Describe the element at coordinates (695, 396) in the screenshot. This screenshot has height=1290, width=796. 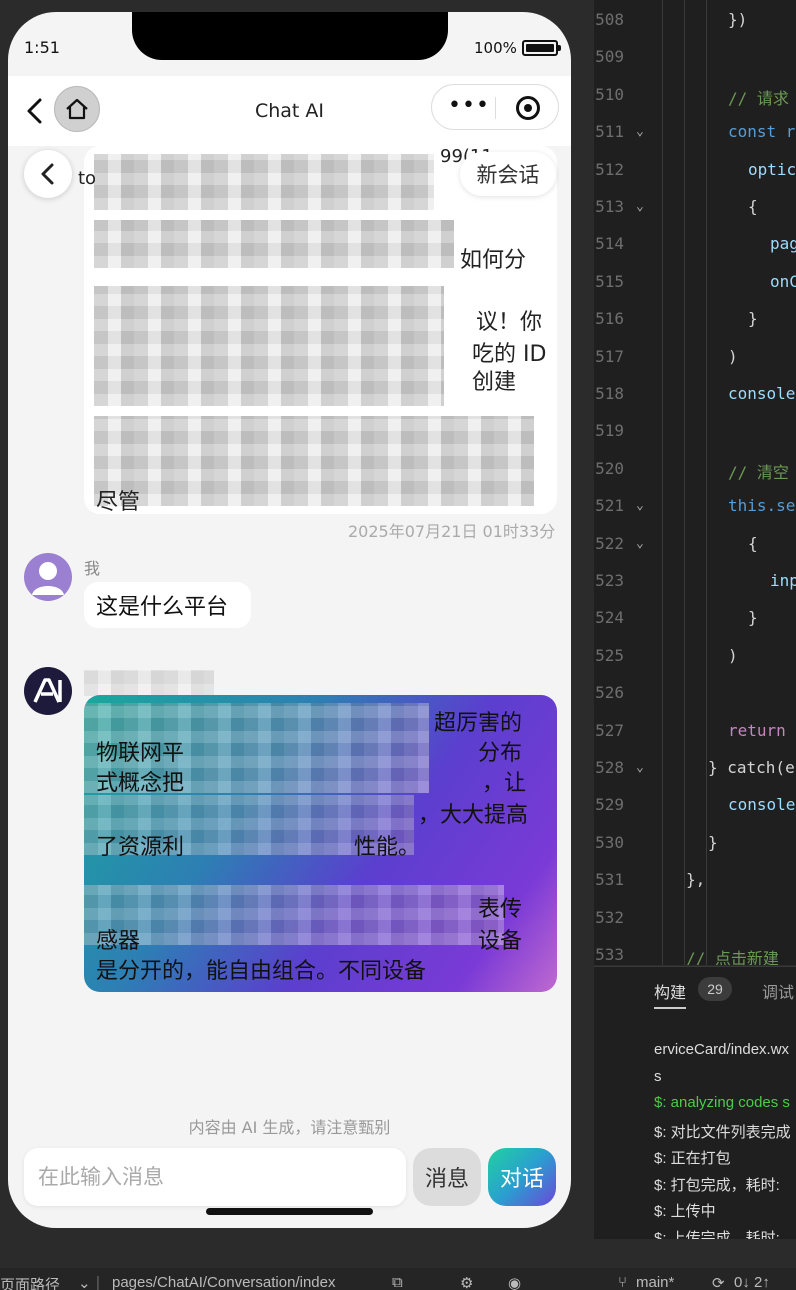
I see `code-line: 518 console` at that location.